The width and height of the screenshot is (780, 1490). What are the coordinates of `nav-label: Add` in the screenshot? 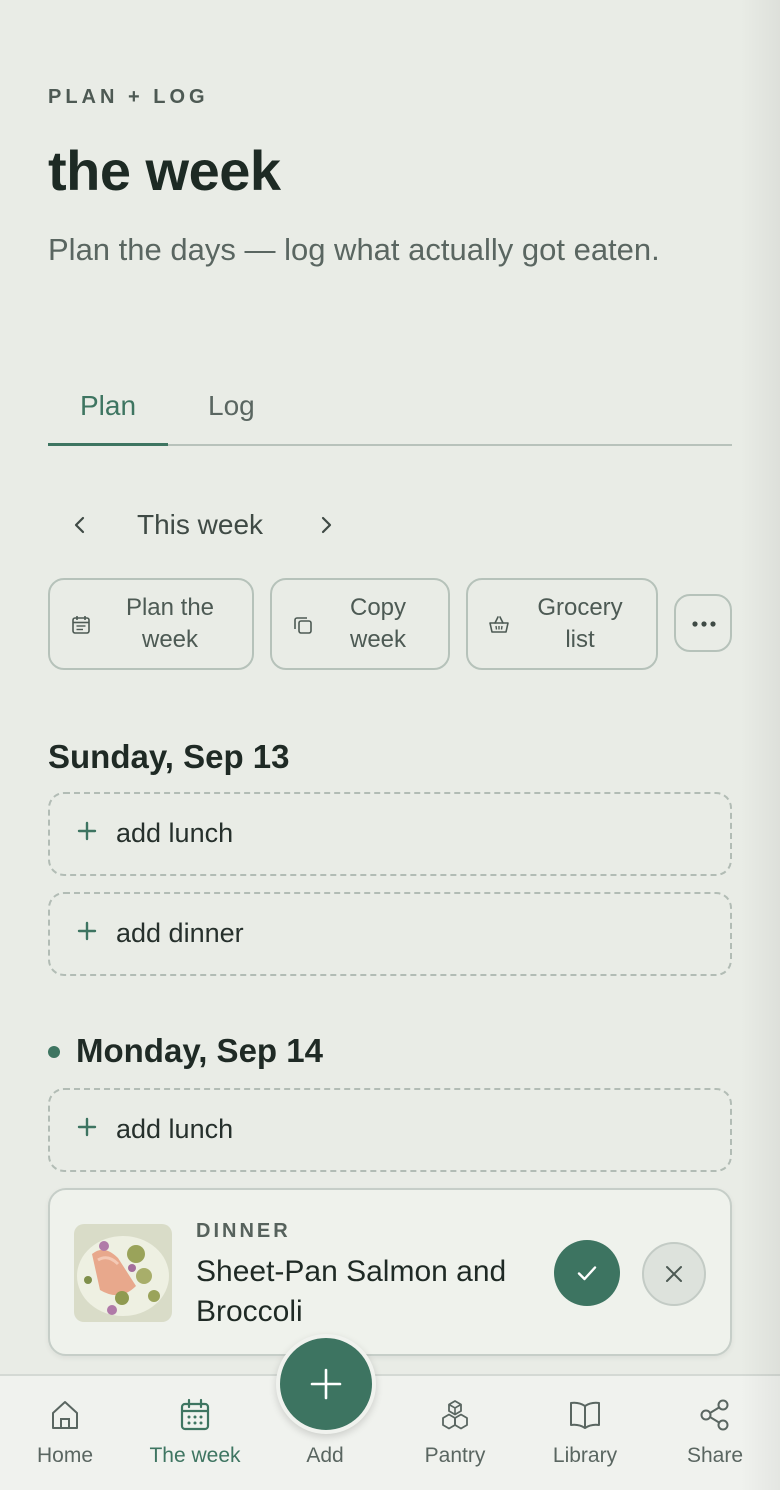 It's located at (325, 1455).